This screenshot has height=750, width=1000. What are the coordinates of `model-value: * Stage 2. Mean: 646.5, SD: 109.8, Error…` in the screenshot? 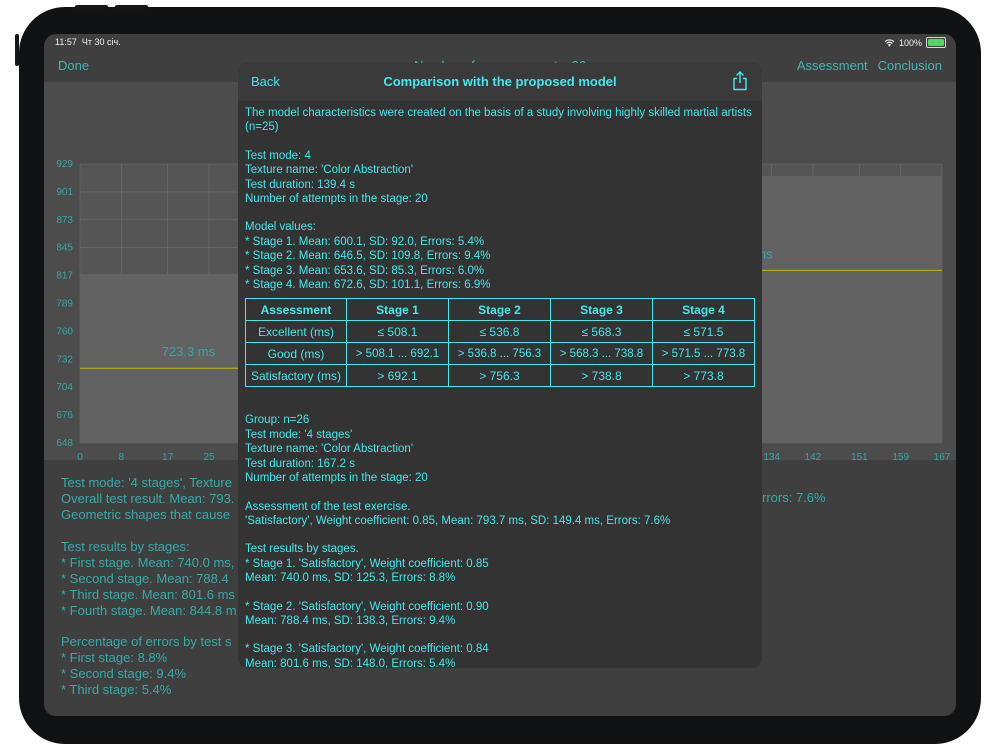 It's located at (368, 256).